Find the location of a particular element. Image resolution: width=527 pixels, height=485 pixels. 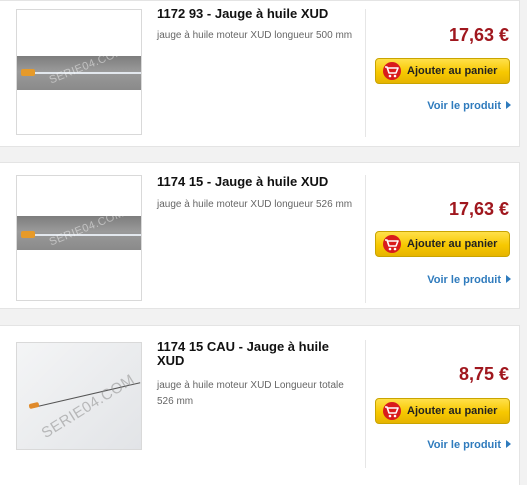

product-description: jauge à huile moteur XUD longueur 500 mm is located at coordinates (255, 35).